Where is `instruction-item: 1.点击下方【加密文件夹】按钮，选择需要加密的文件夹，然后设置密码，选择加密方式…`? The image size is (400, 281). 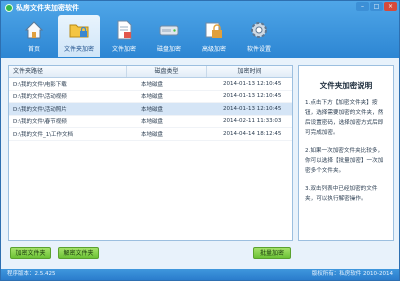 instruction-item: 1.点击下方【加密文件夹】按钮，选择需要加密的文件夹，然后设置密码，选择加密方式… is located at coordinates (344, 118).